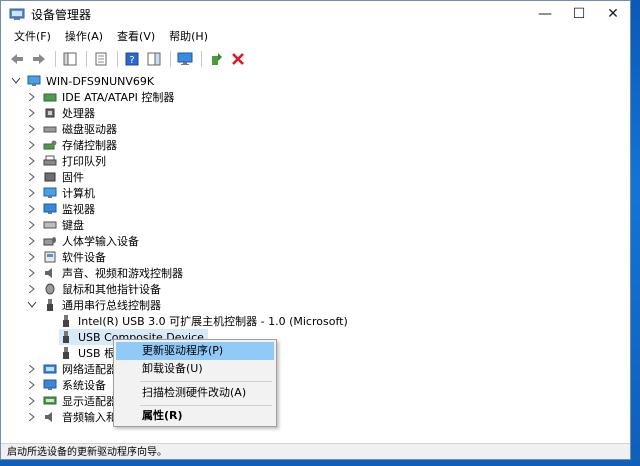 This screenshot has width=640, height=466. I want to click on tree-category: 软件设备, so click(66, 257).